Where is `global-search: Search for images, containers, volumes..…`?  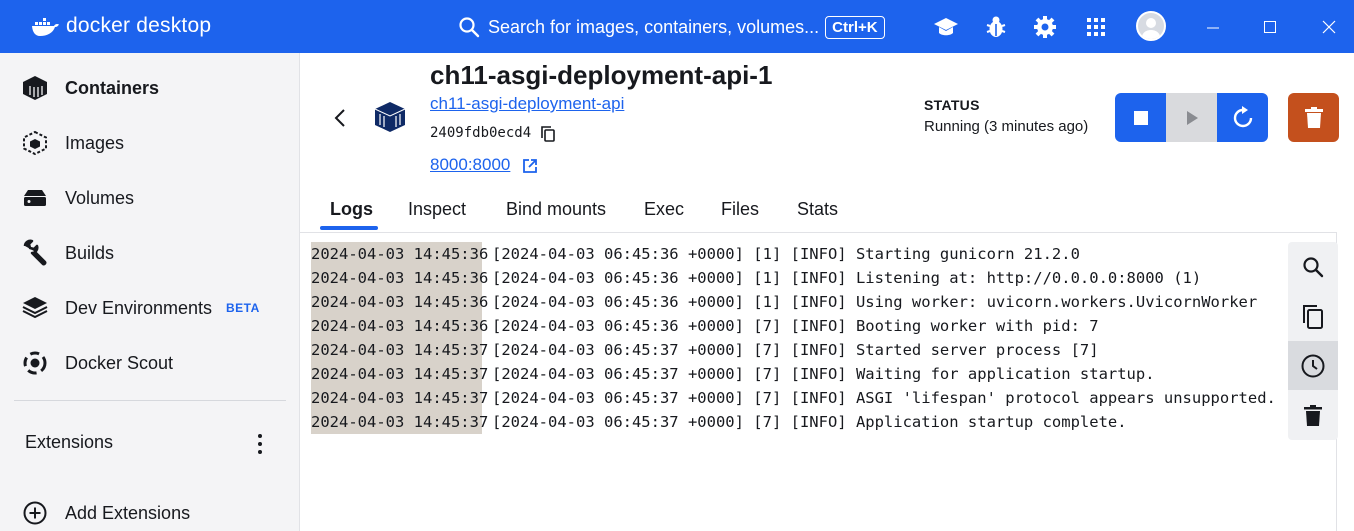 global-search: Search for images, containers, volumes..… is located at coordinates (671, 27).